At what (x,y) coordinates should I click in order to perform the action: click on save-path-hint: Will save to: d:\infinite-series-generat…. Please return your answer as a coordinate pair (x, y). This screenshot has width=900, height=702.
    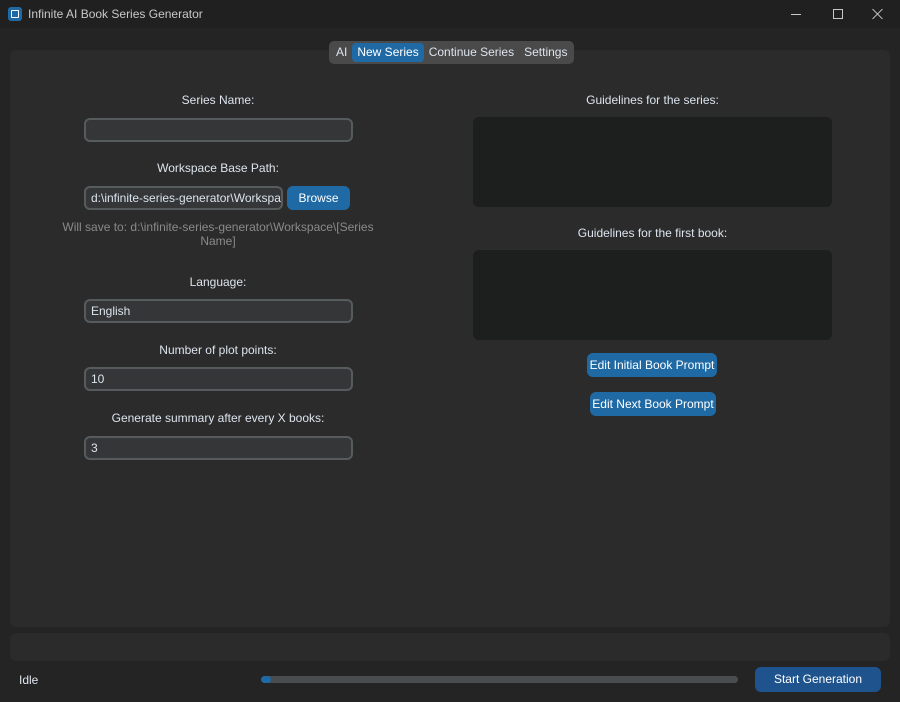
    Looking at the image, I should click on (218, 234).